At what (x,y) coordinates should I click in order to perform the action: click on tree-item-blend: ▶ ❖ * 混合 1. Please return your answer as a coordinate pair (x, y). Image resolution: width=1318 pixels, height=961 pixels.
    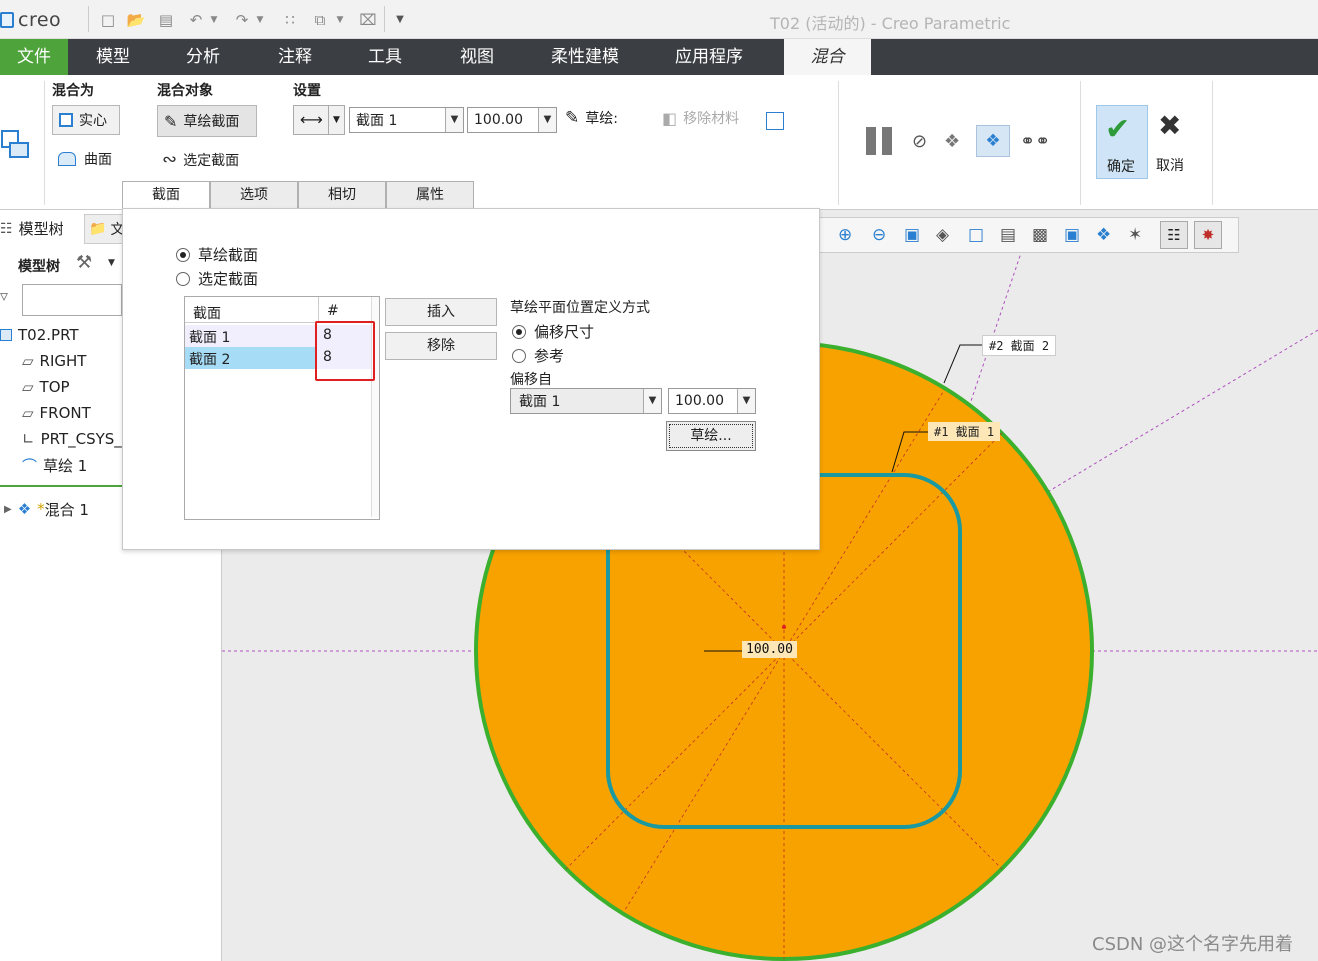
    Looking at the image, I should click on (46, 509).